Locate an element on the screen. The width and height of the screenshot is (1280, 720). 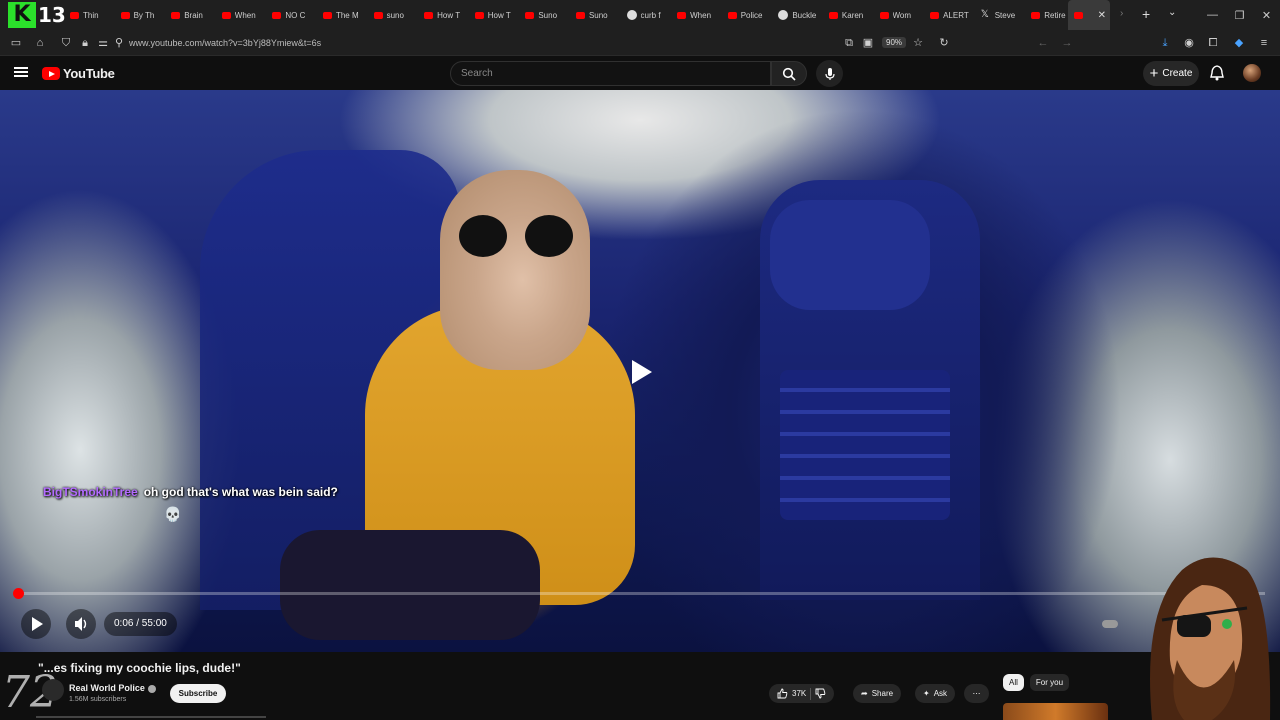
browser-tab: Brain is located at coordinates (190, 15).